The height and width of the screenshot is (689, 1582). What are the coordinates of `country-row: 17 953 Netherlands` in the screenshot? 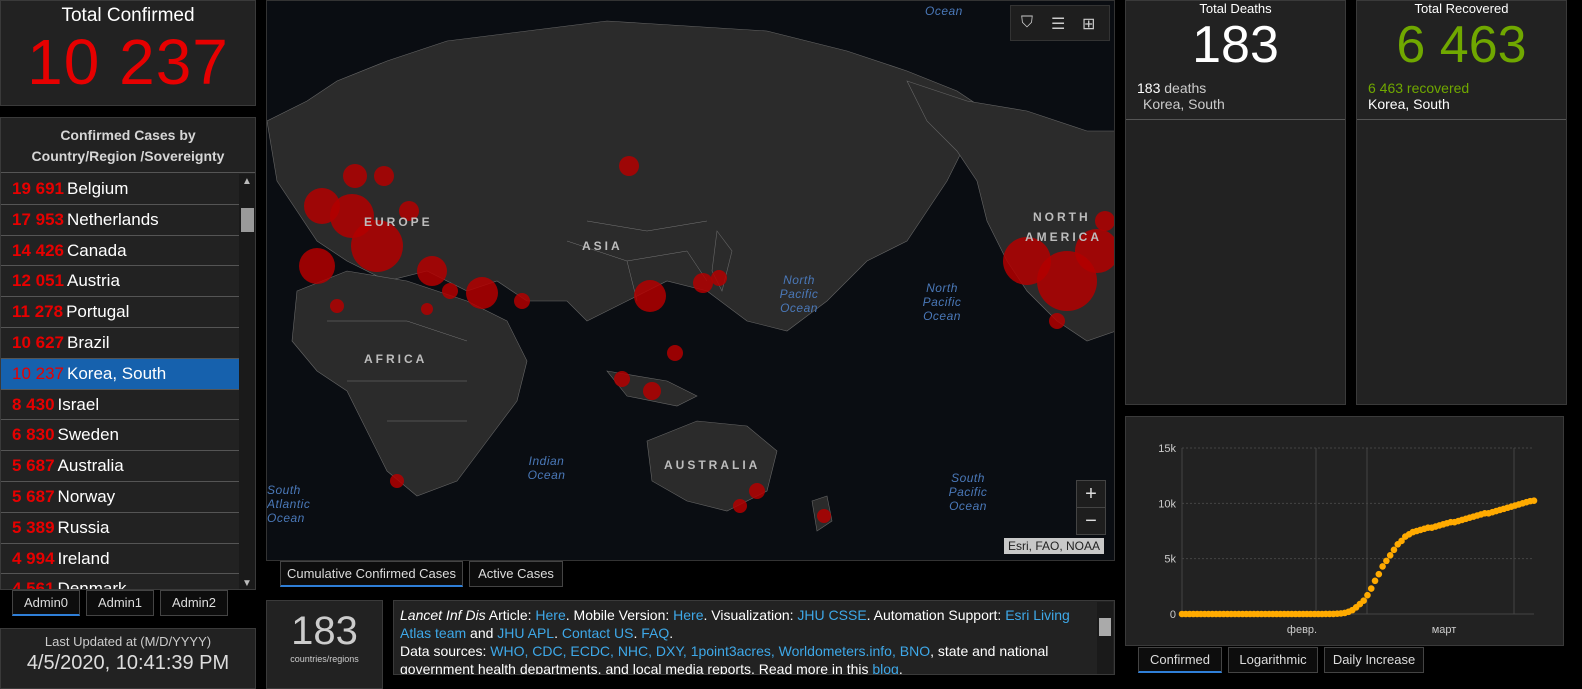 It's located at (120, 220).